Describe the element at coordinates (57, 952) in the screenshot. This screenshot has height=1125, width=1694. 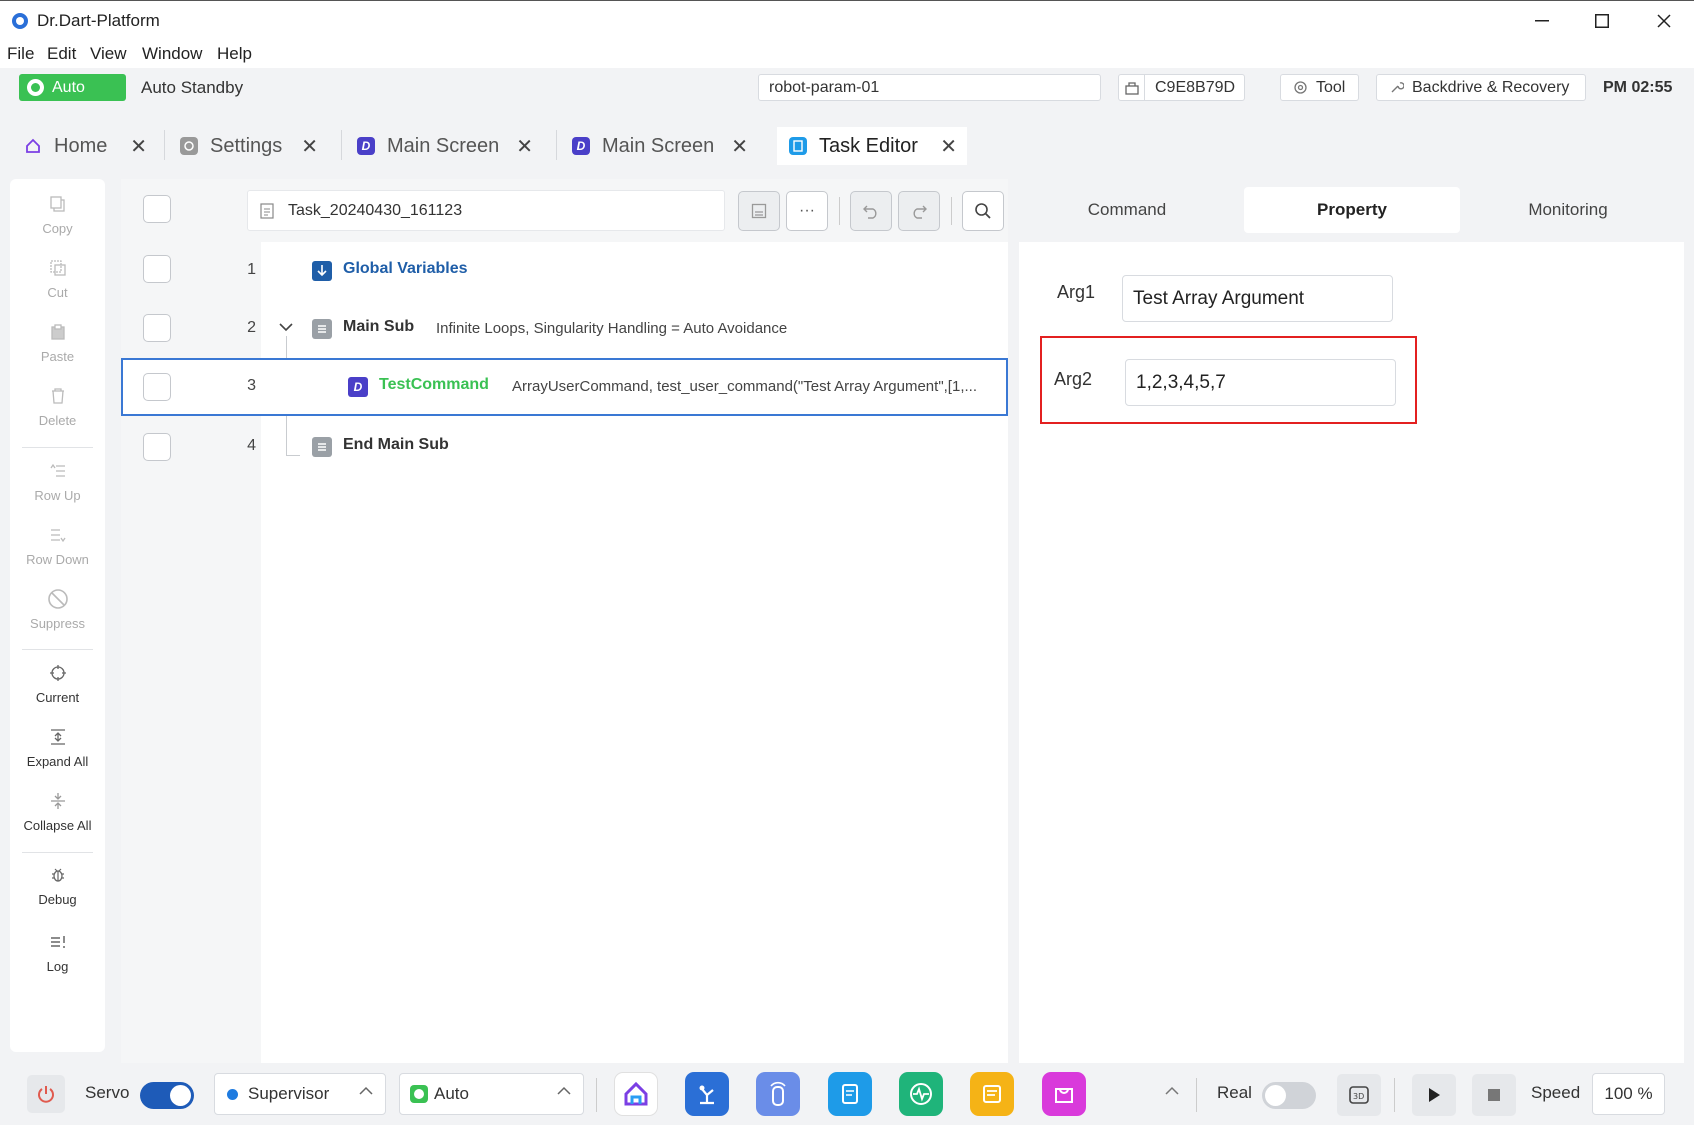
I see `log-tool: Log` at that location.